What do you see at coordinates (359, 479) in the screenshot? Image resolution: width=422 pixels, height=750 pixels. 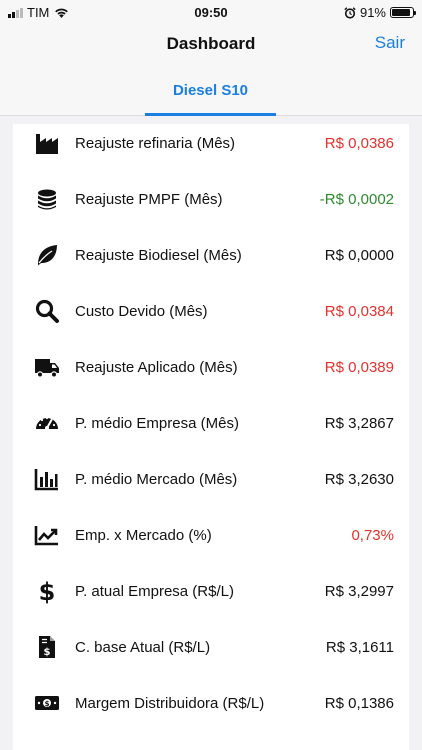 I see `row-value: R$ 3,2630` at bounding box center [359, 479].